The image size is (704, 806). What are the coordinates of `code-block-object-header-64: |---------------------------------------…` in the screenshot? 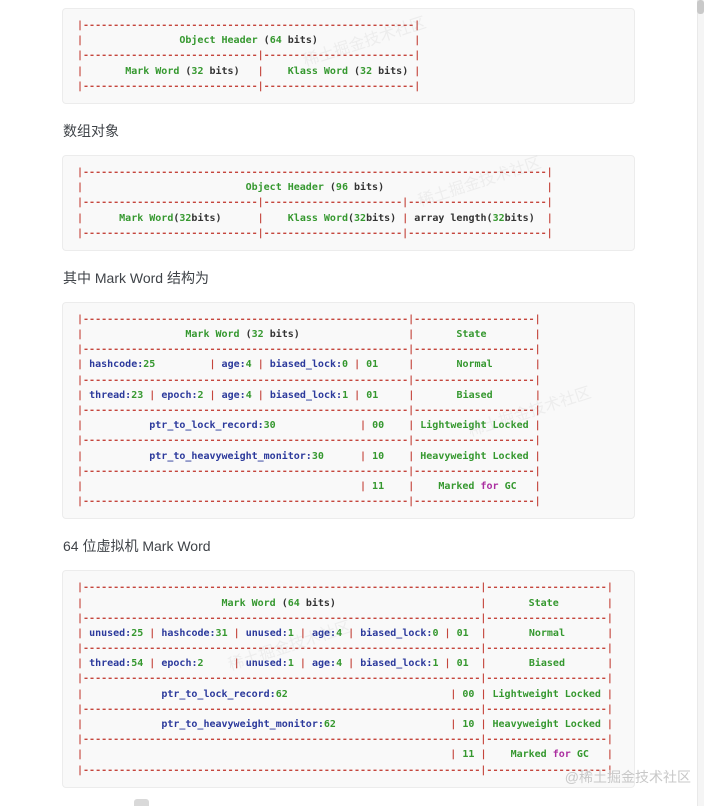 It's located at (348, 56).